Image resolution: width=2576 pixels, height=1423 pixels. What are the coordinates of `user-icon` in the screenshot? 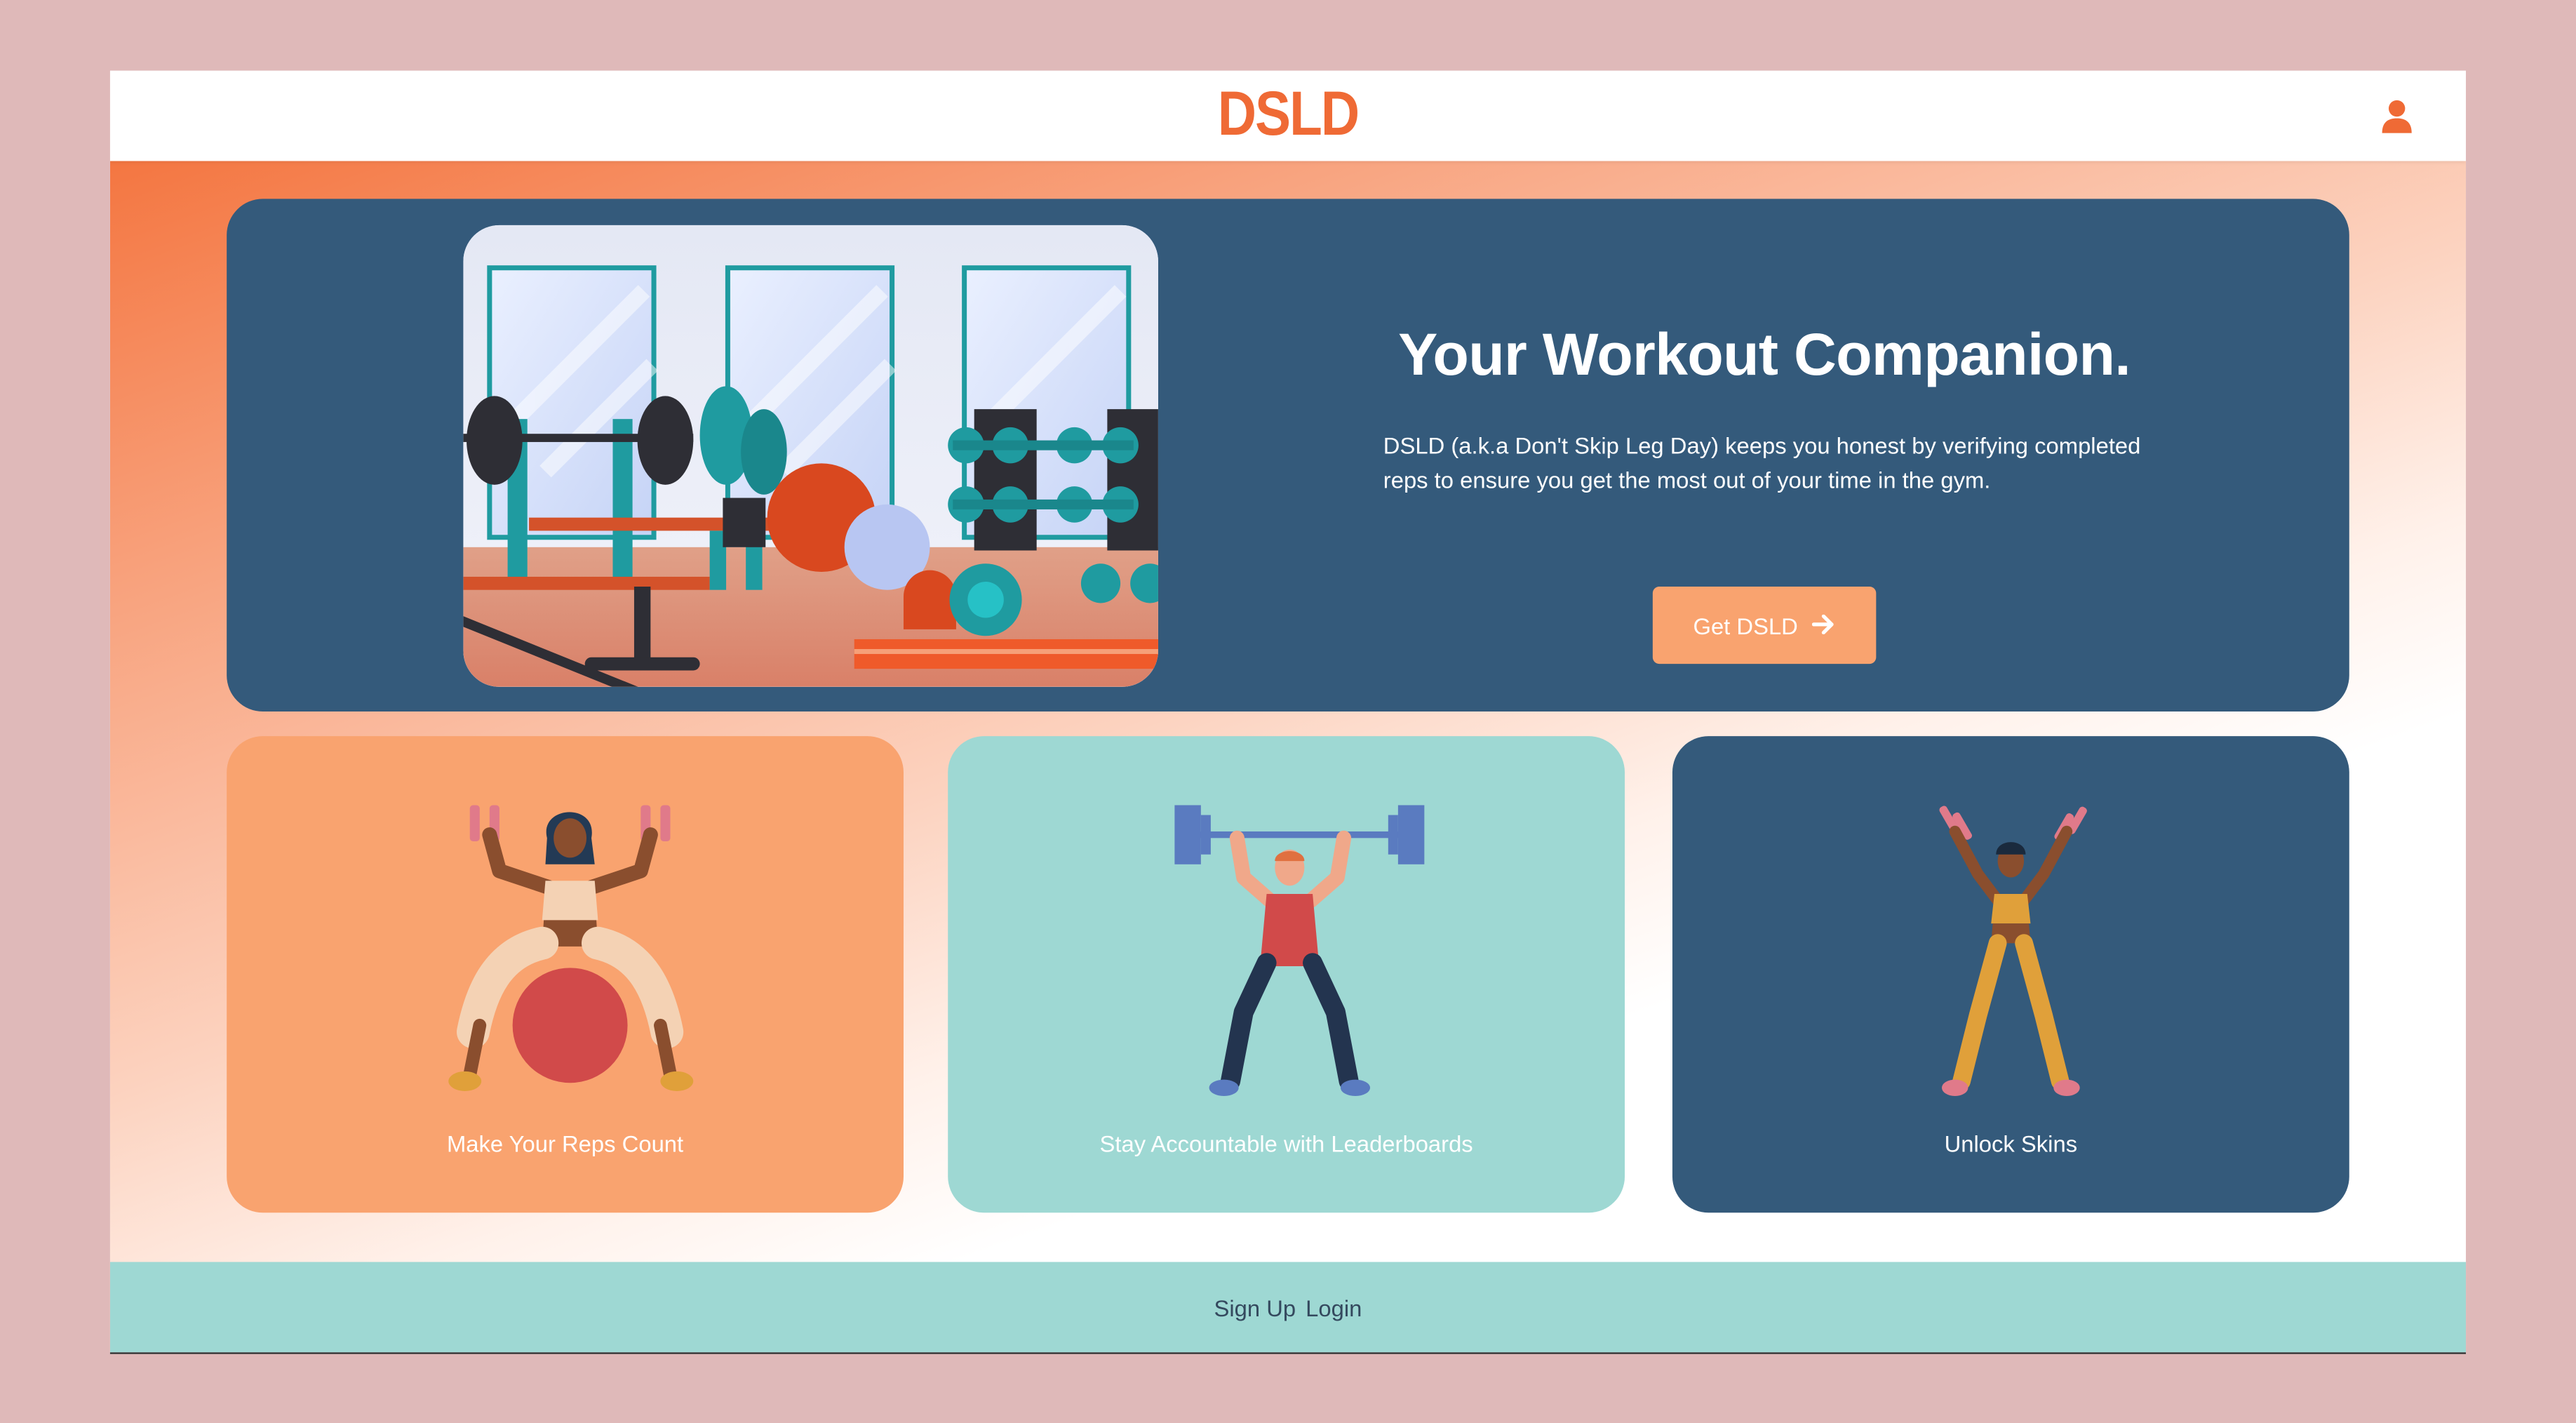 It's located at (2396, 117).